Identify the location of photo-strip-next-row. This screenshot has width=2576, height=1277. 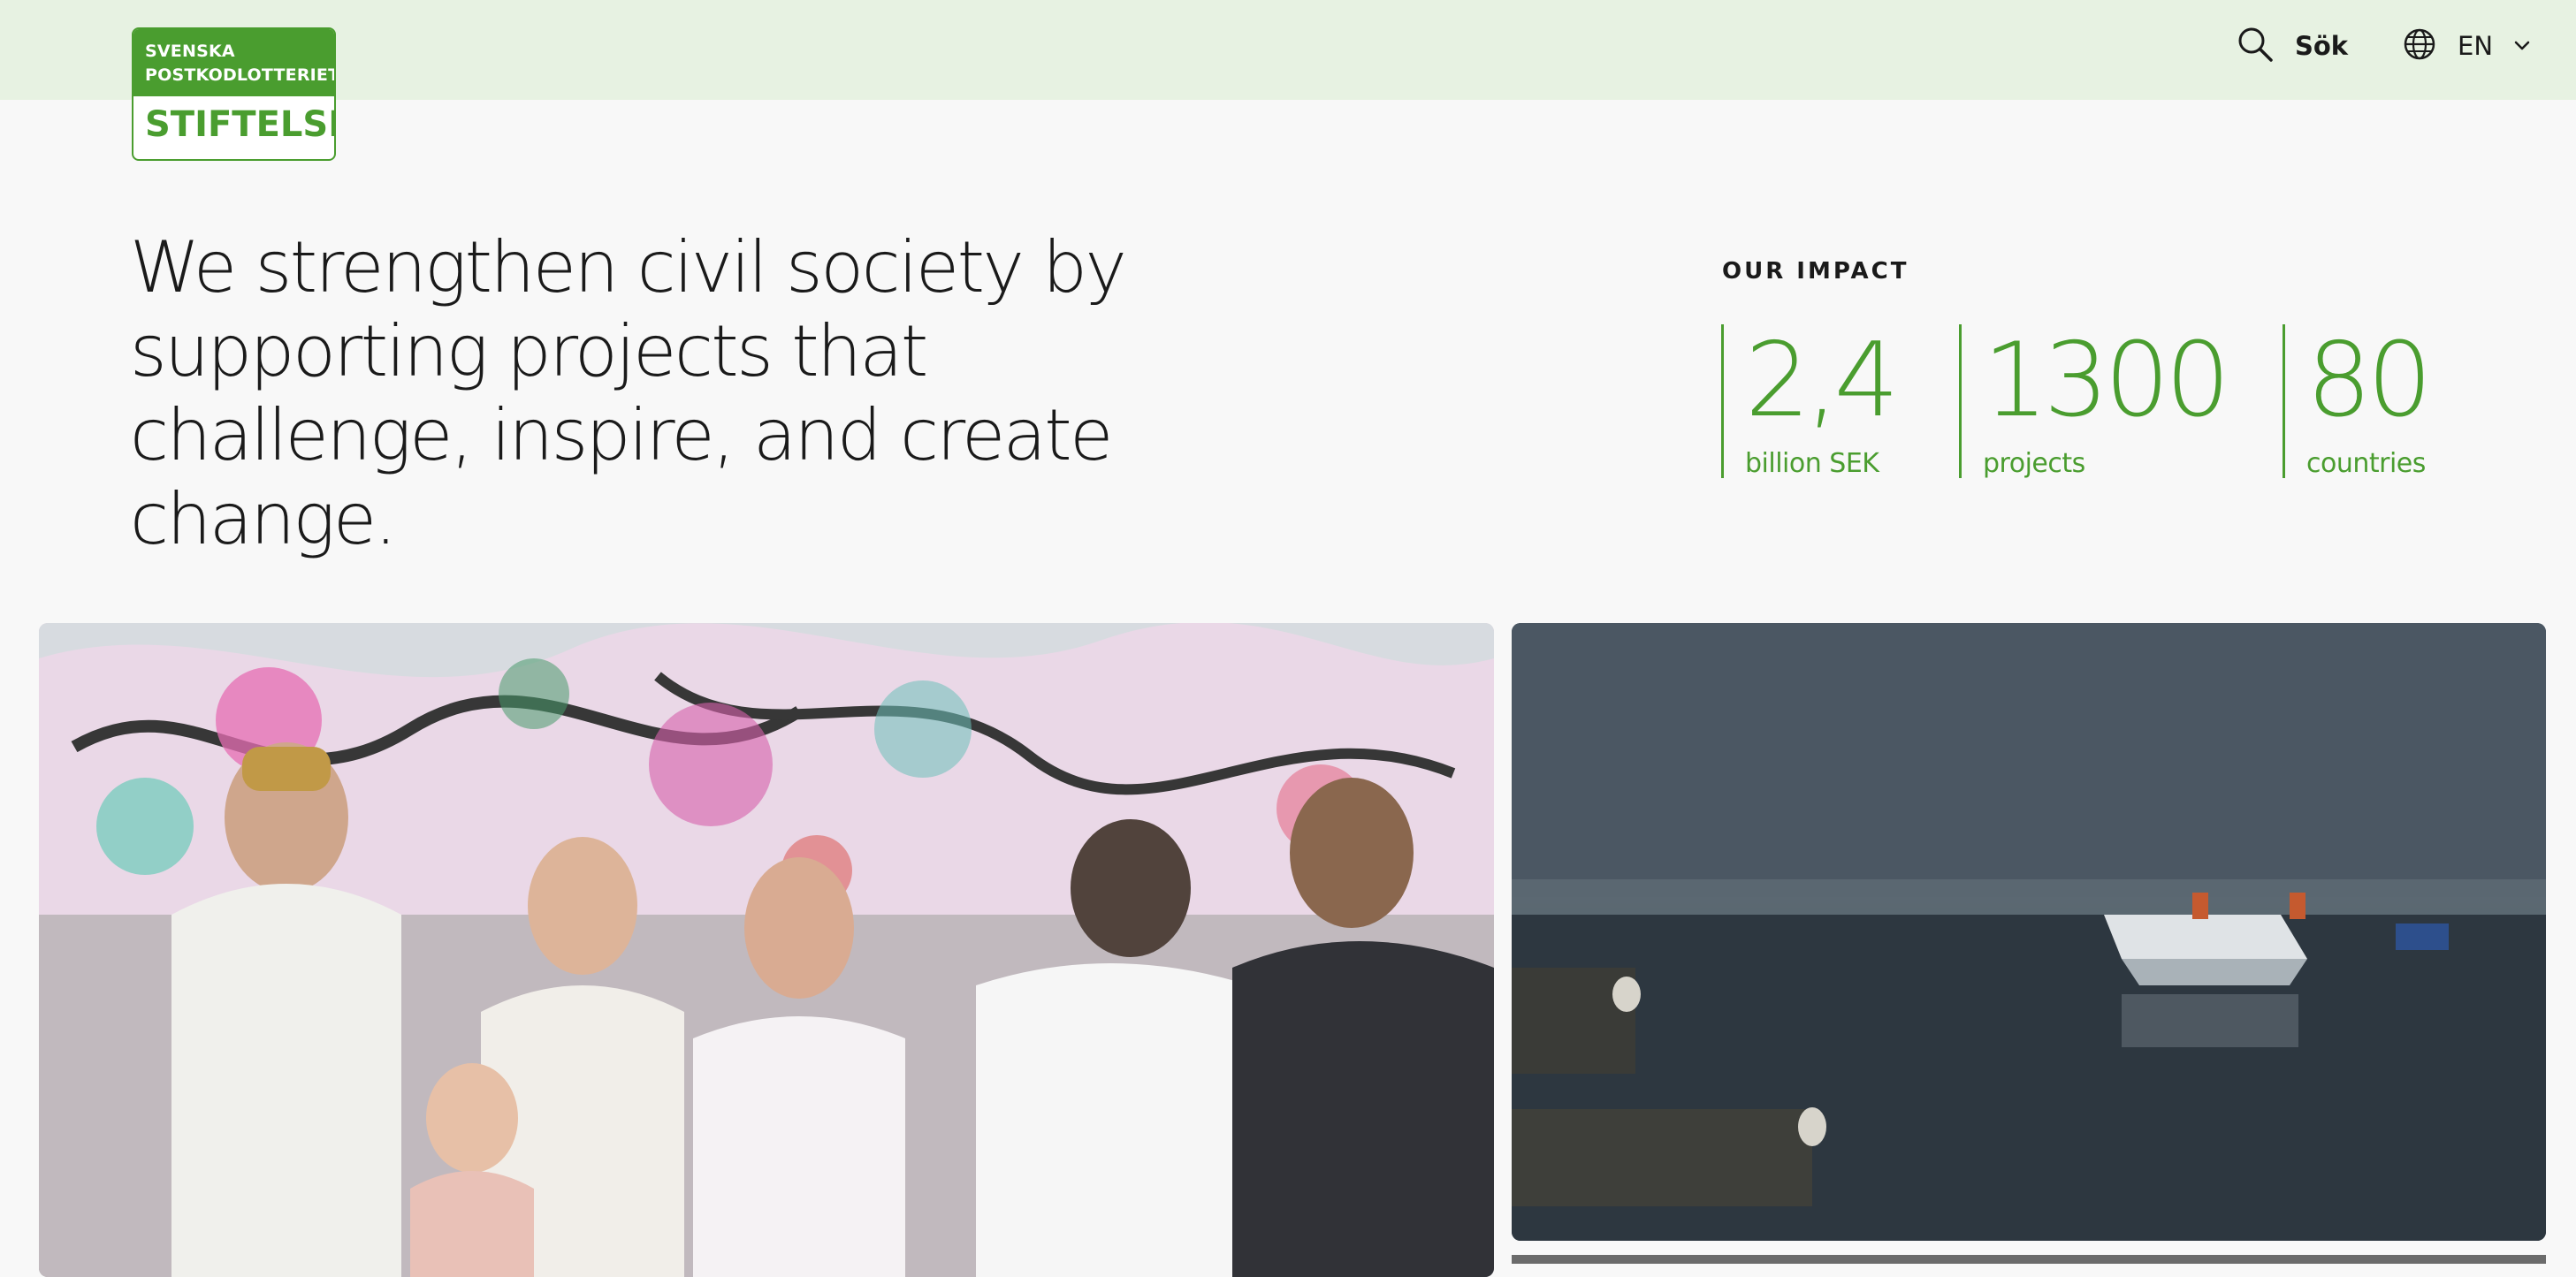
(2029, 1259).